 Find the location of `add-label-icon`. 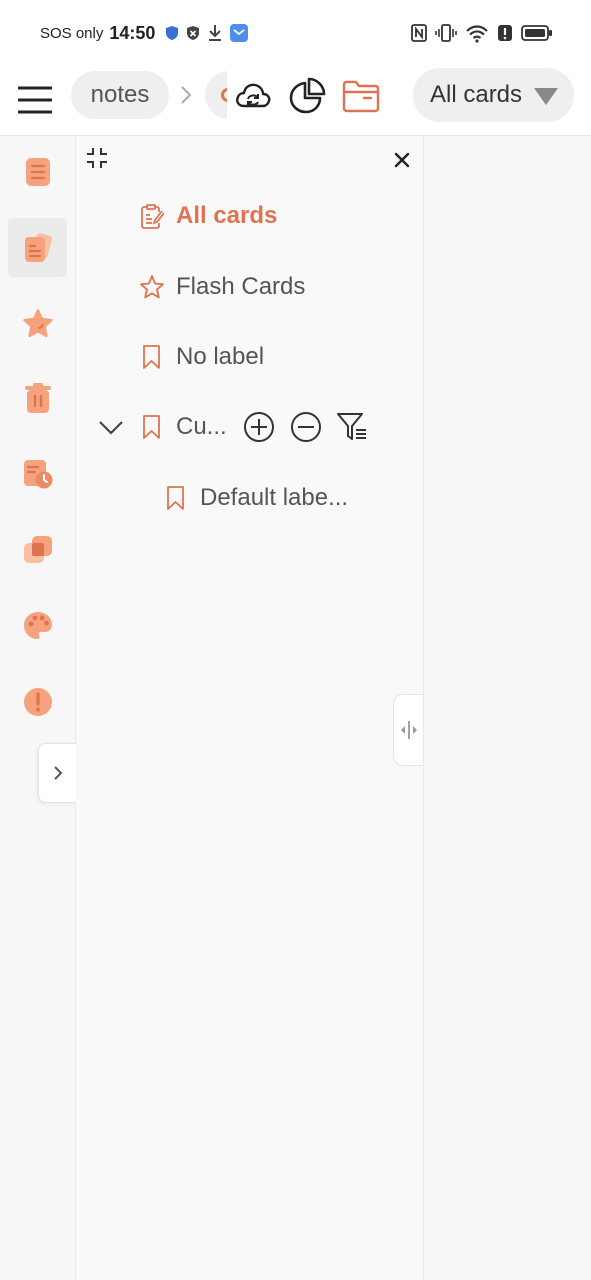

add-label-icon is located at coordinates (259, 427).